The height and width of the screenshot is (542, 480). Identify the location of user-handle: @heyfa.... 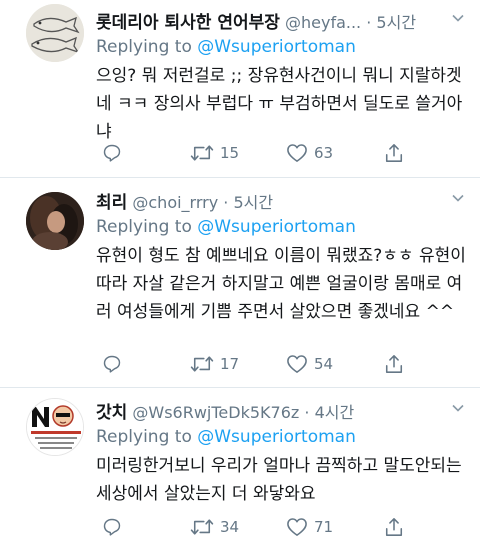
(323, 22).